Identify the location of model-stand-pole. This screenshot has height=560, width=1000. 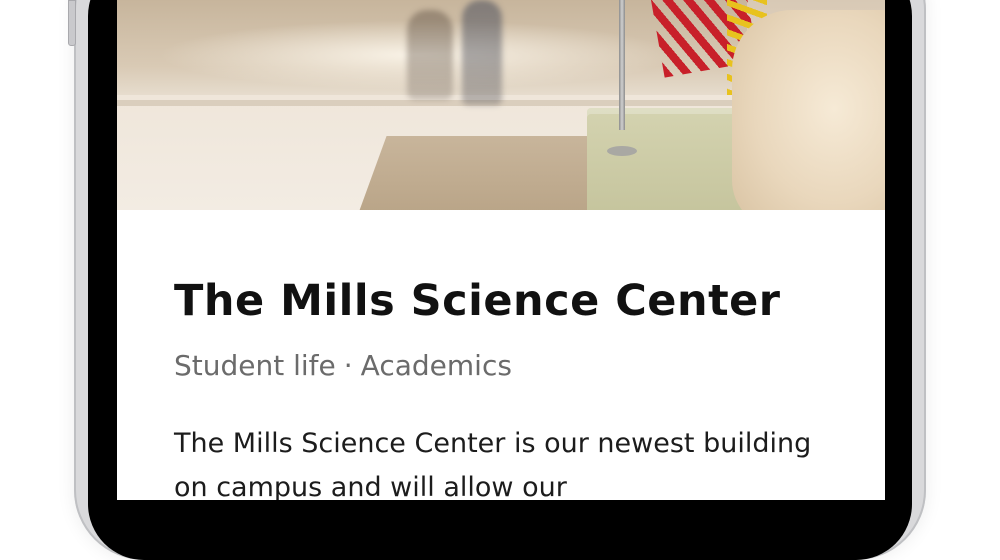
(622, 65).